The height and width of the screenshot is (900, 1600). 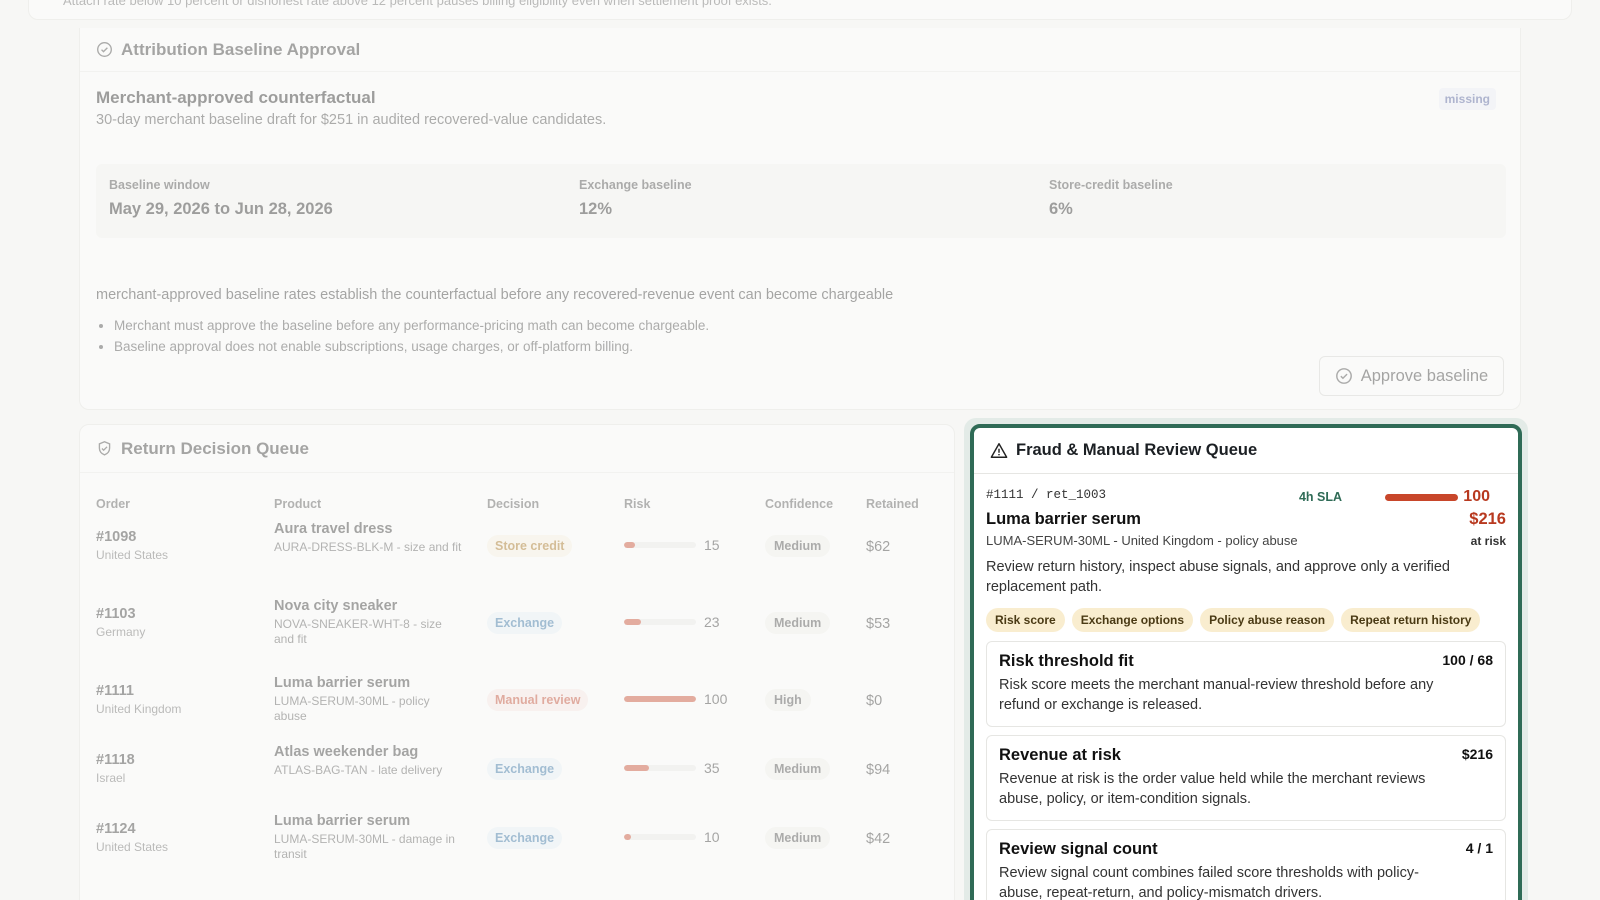 I want to click on product-name: Aura travel dress, so click(x=333, y=529).